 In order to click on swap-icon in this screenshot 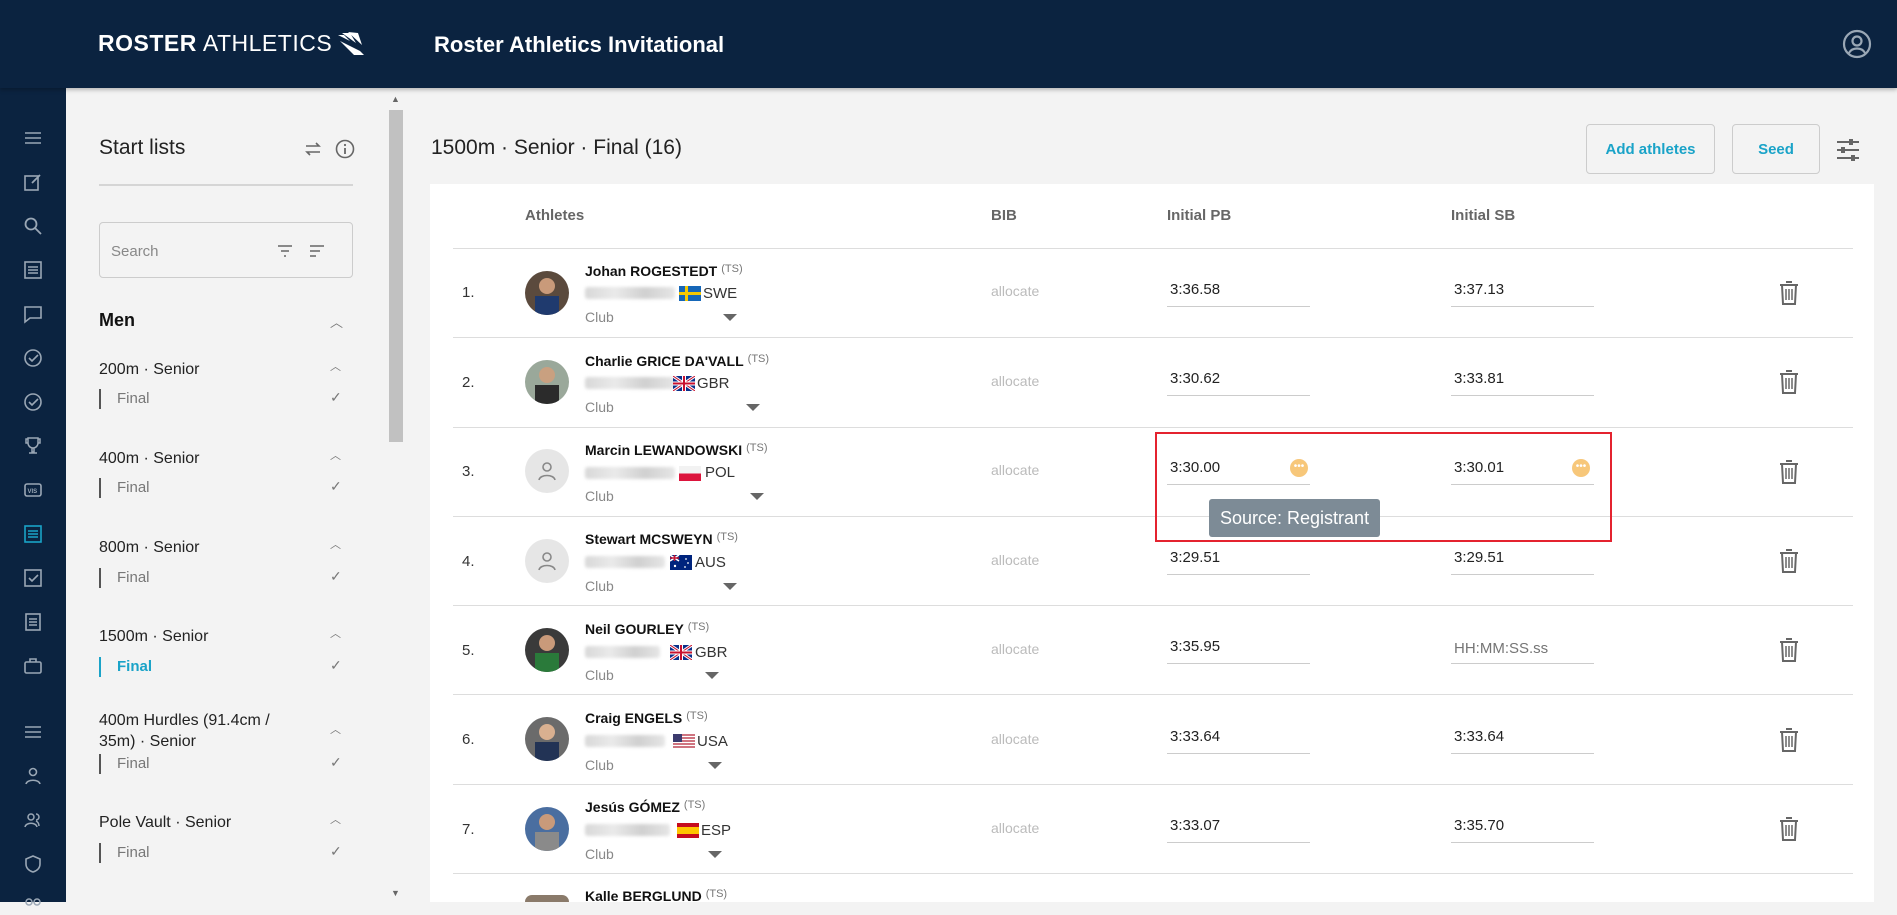, I will do `click(313, 149)`.